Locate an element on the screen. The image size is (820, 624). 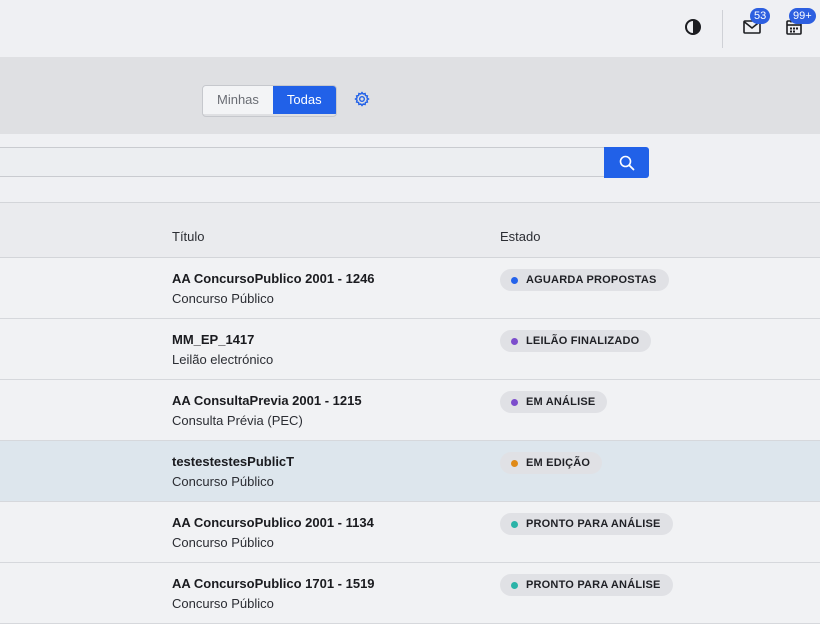
calendar-button: 99+ is located at coordinates (798, 24).